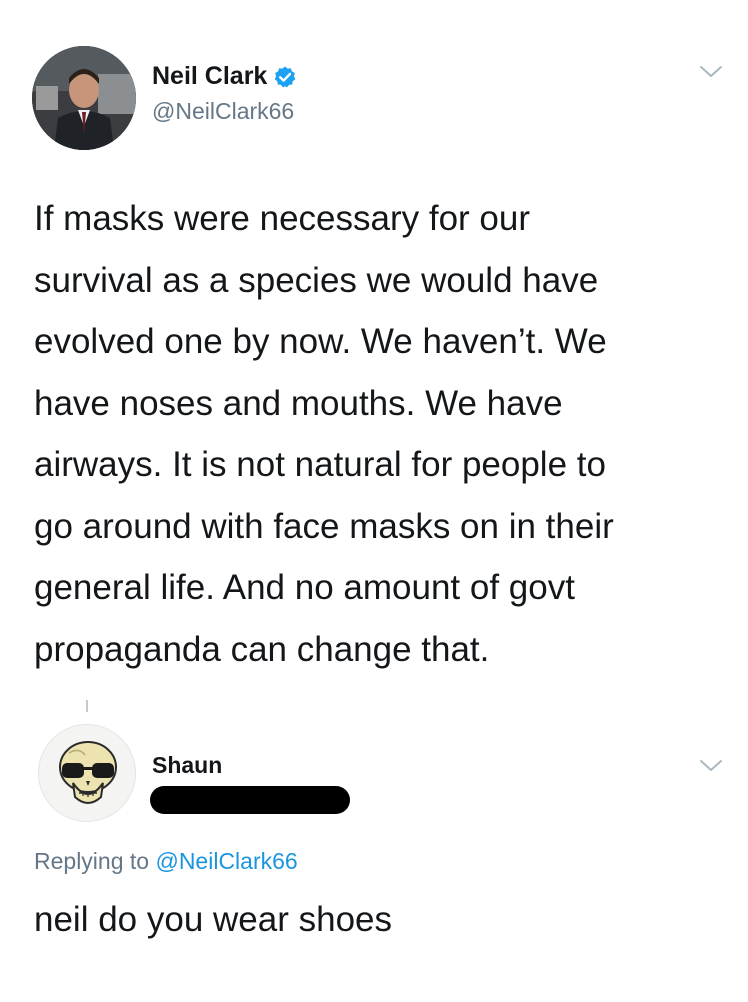 The image size is (748, 1002). Describe the element at coordinates (87, 773) in the screenshot. I see `shaun-avatar` at that location.